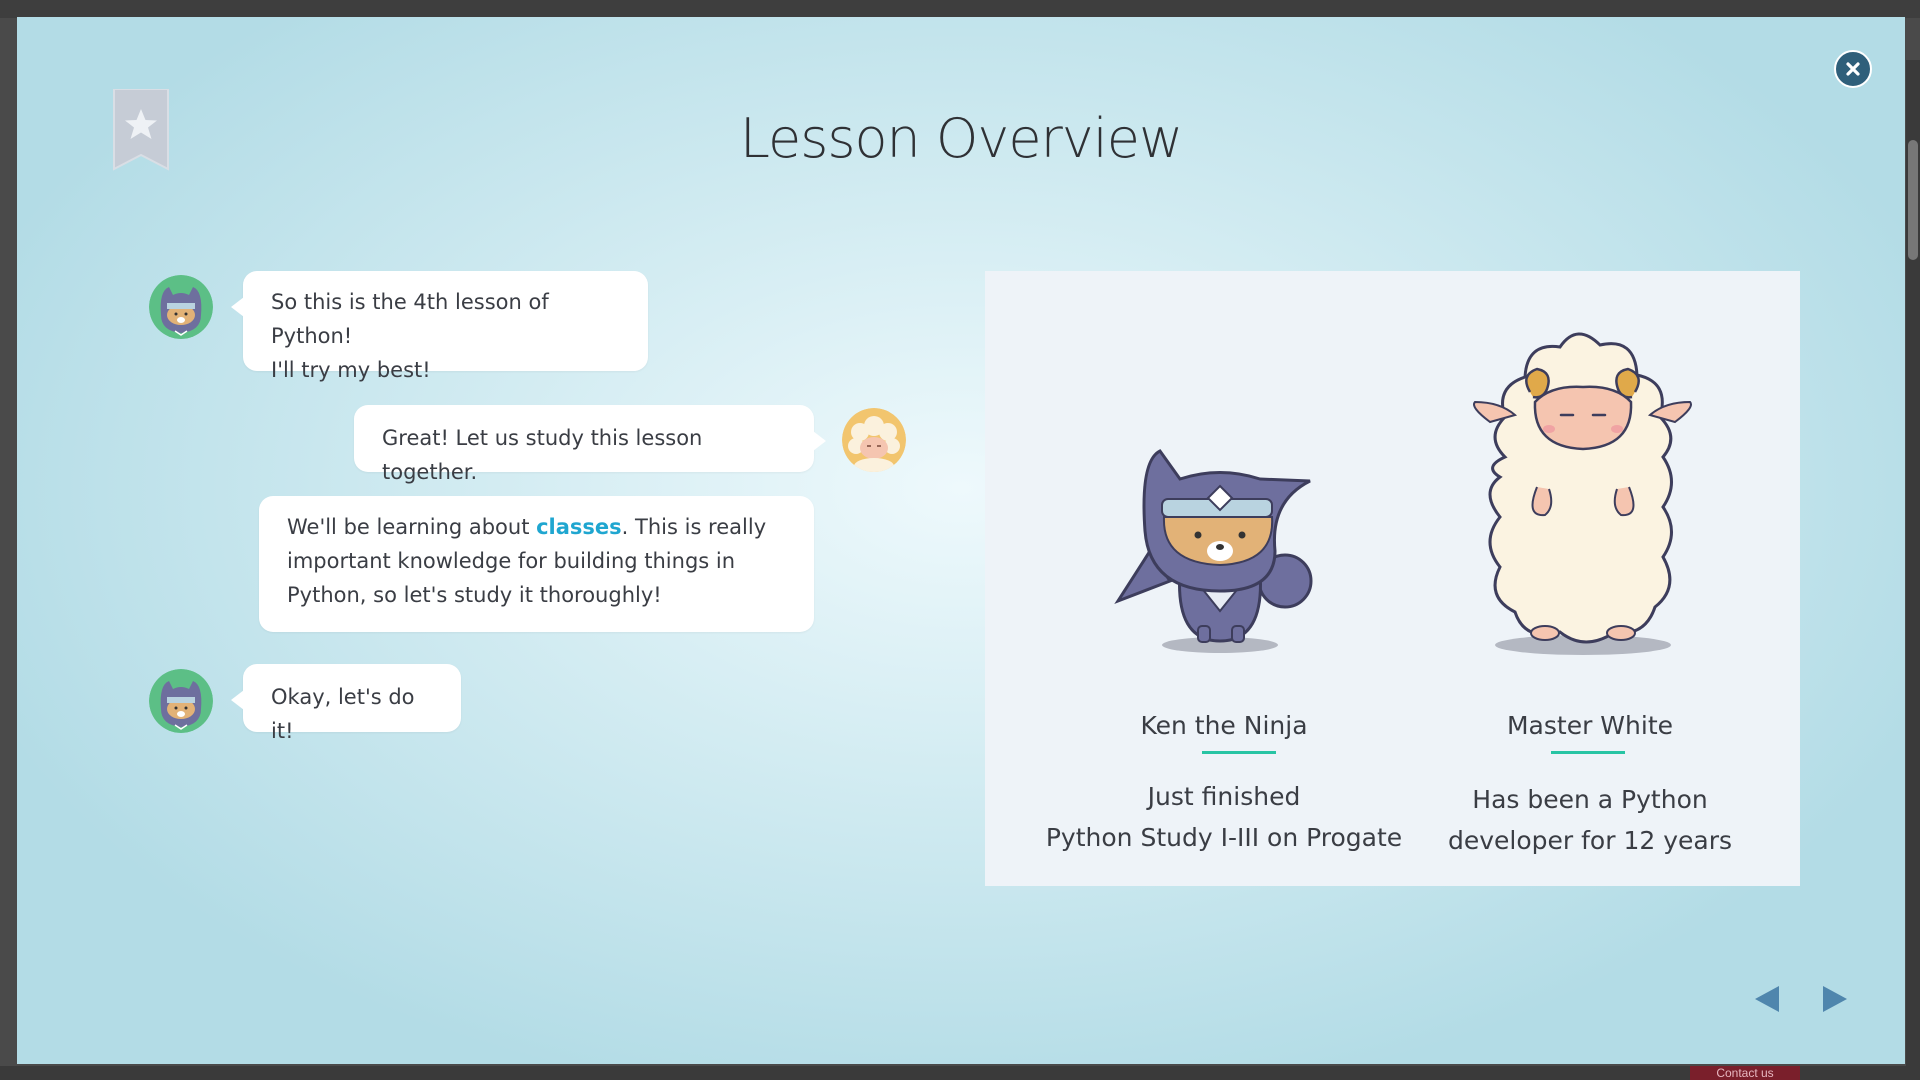 This screenshot has width=1920, height=1080. Describe the element at coordinates (1589, 725) in the screenshot. I see `character-name-master: Master White` at that location.